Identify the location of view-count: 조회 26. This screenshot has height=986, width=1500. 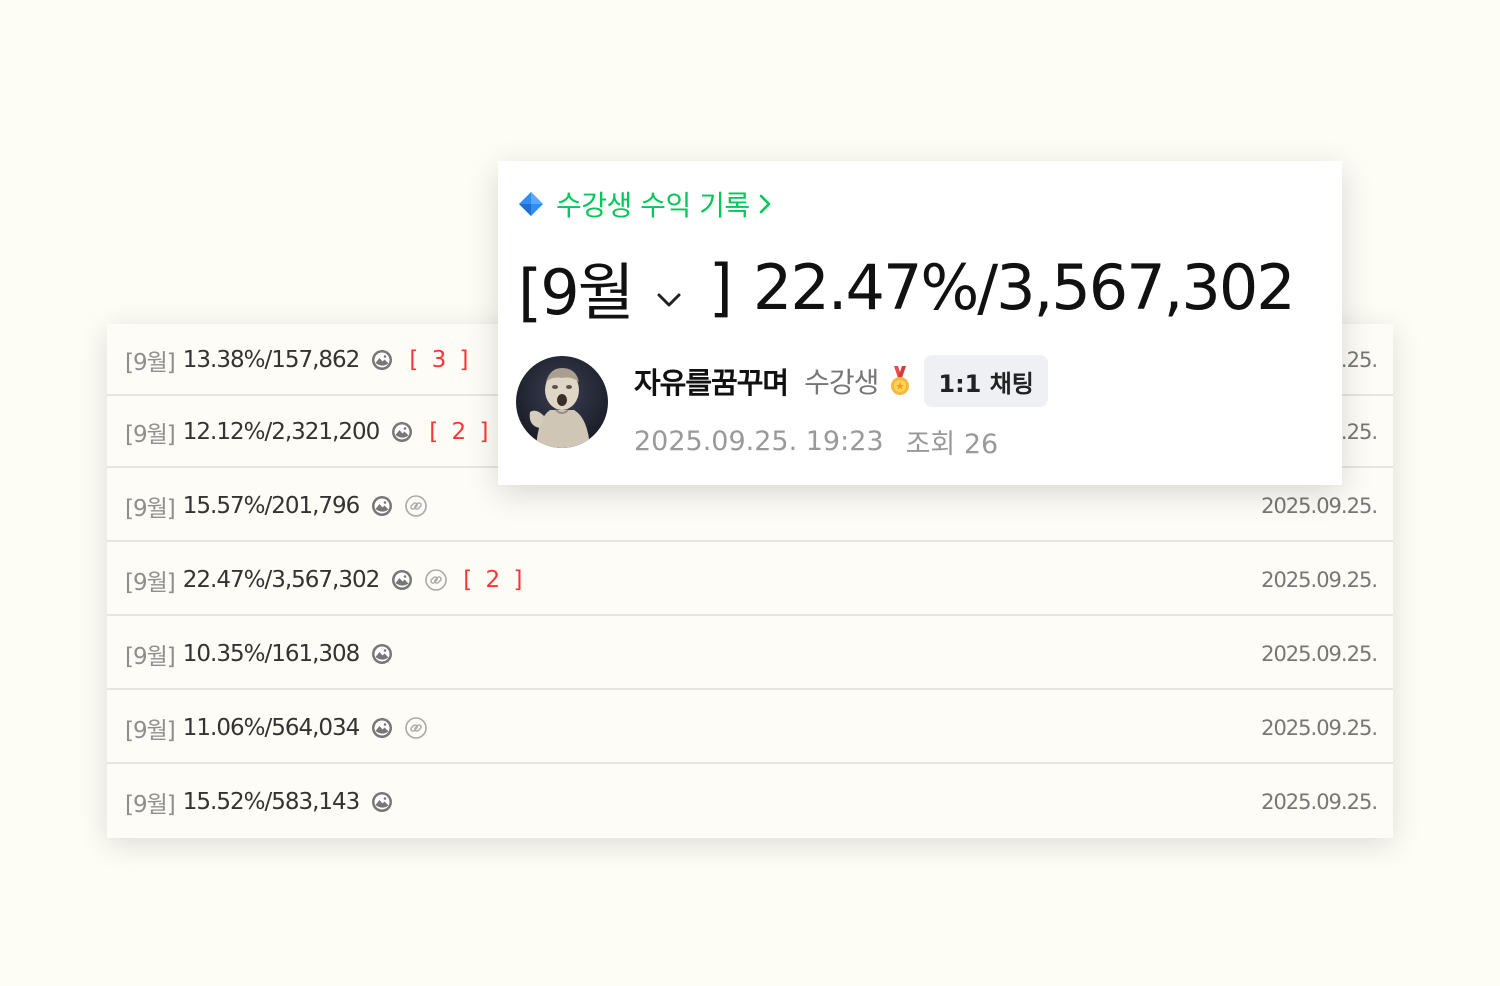
(952, 444).